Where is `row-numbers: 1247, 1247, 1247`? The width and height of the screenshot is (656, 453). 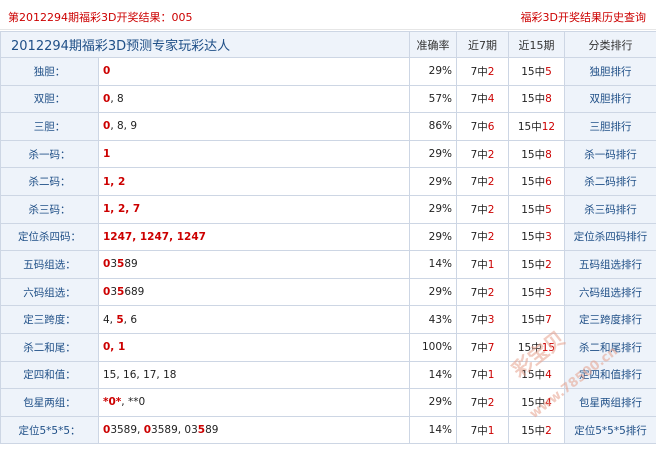
row-numbers: 1247, 1247, 1247 is located at coordinates (254, 237).